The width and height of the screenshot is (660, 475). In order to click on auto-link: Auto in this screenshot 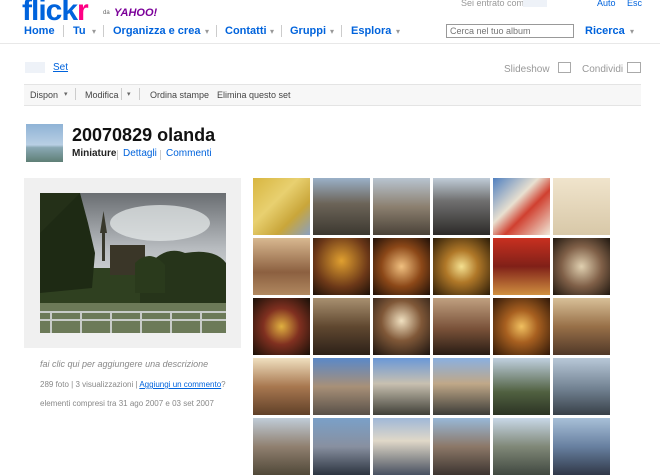, I will do `click(606, 4)`.